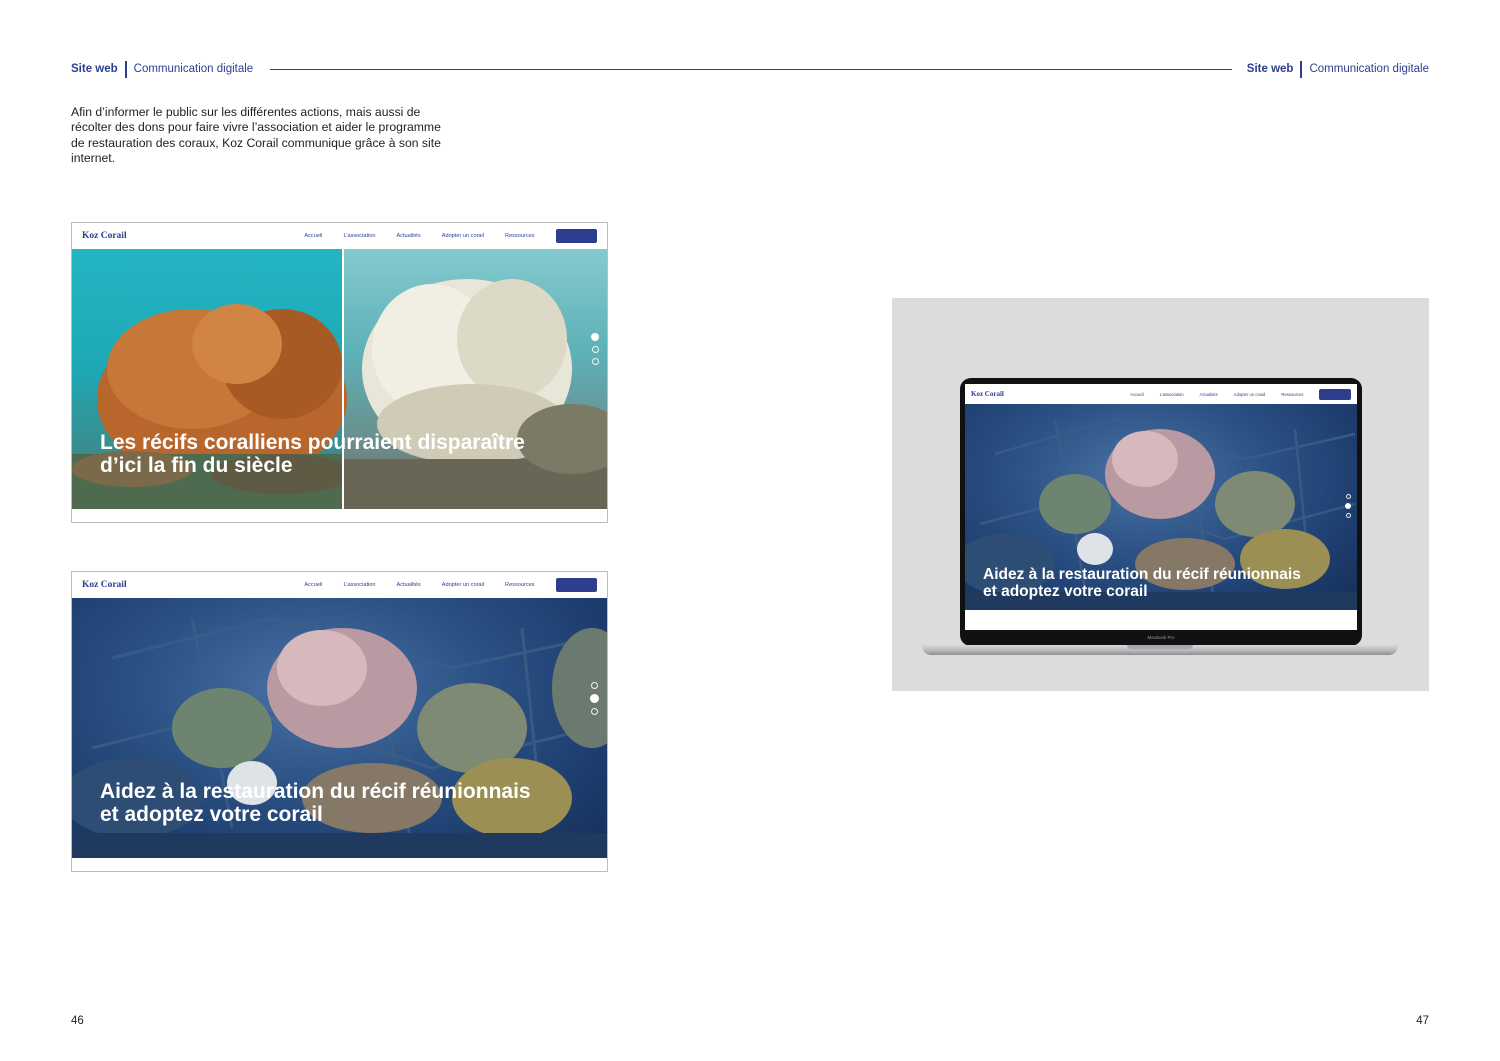  Describe the element at coordinates (1160, 650) in the screenshot. I see `laptop-base` at that location.